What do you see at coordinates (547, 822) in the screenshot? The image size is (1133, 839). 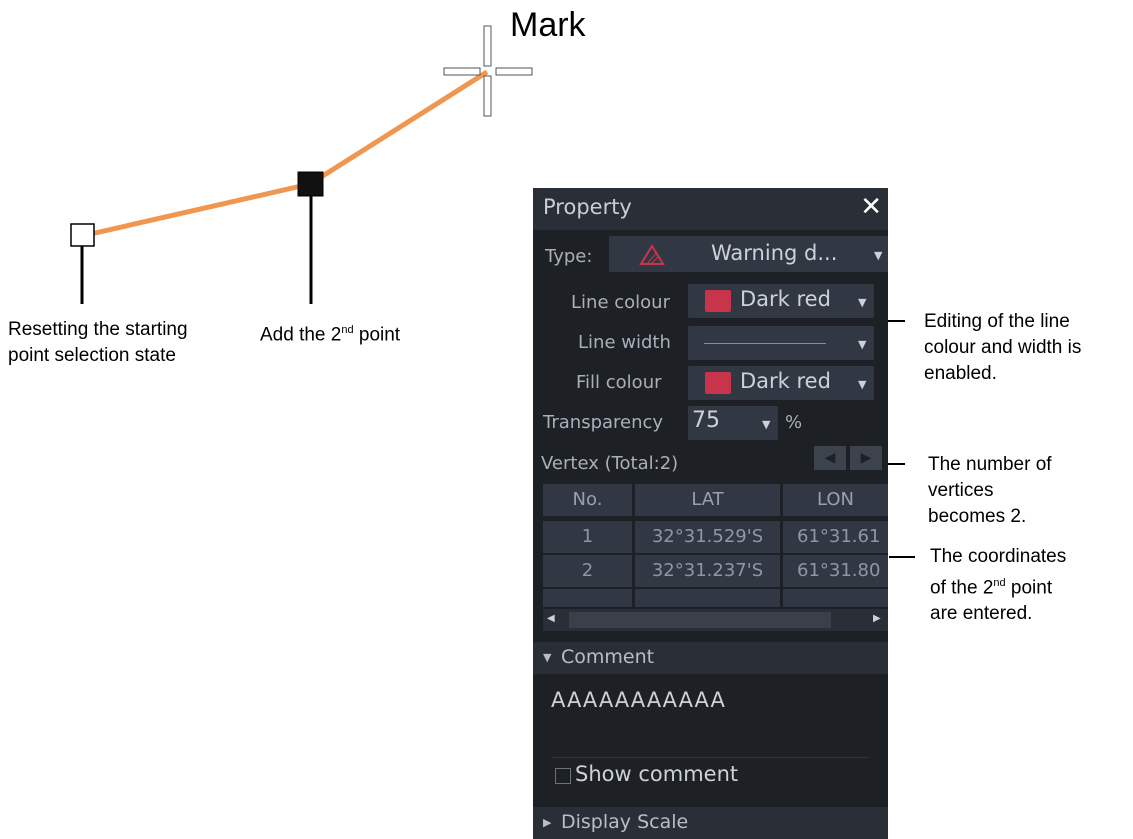 I see `chevron-right-icon: ▶` at bounding box center [547, 822].